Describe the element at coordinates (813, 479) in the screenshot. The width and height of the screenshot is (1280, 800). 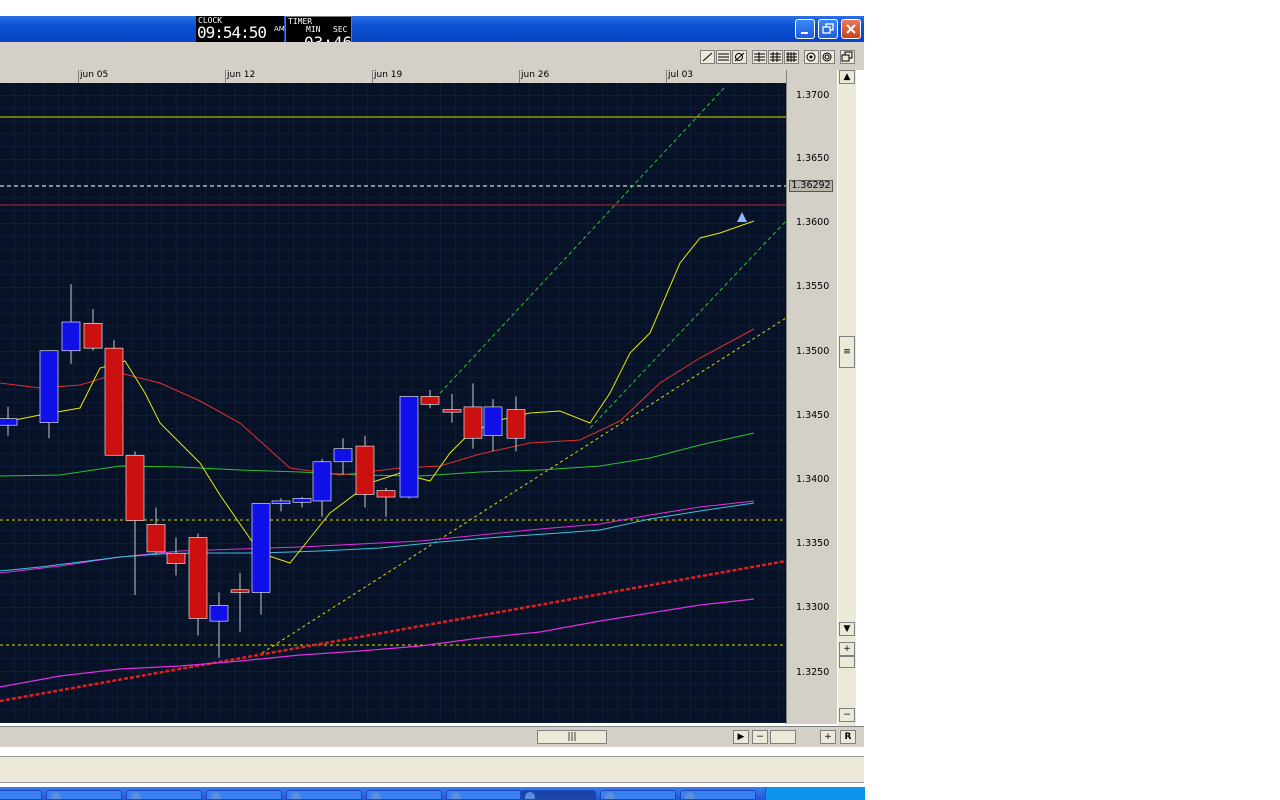
I see `price-label: 1.3400` at that location.